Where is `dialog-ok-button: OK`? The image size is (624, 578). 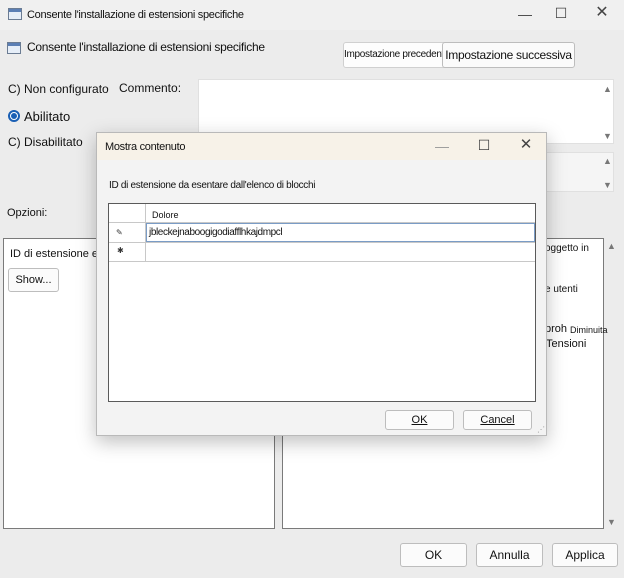
dialog-ok-button: OK is located at coordinates (419, 420).